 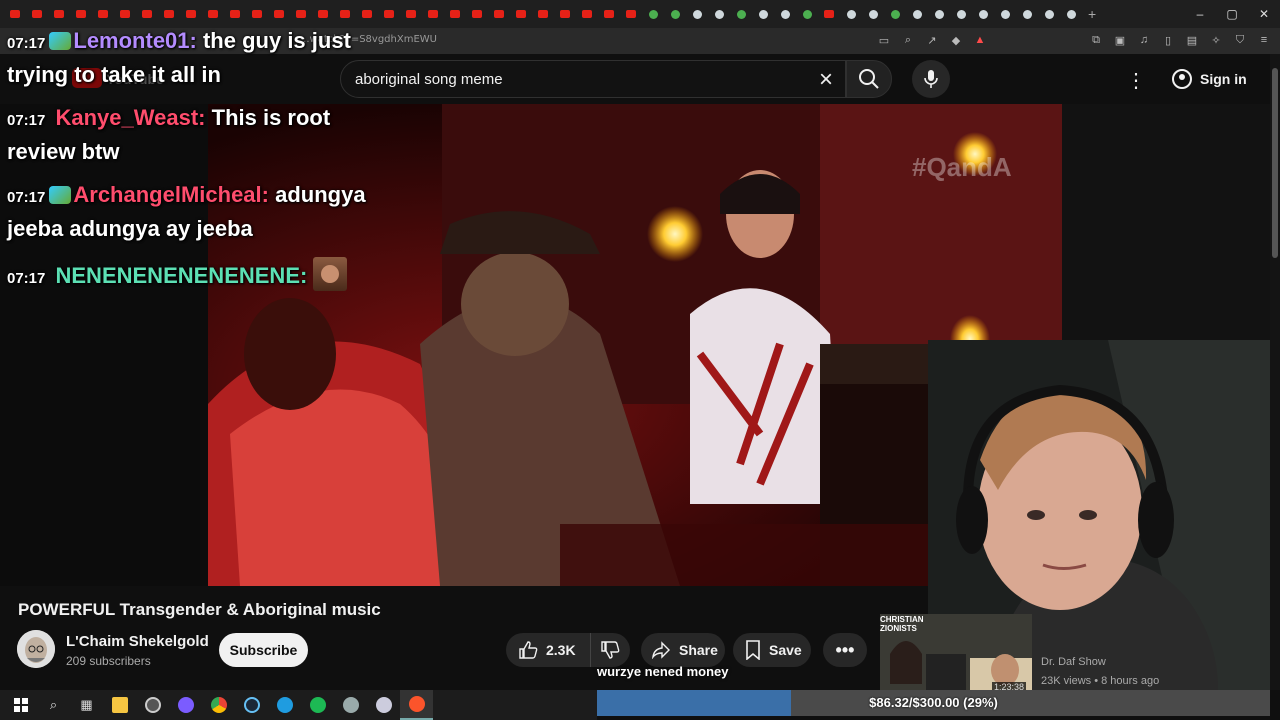 I want to click on search-input: aboriginal song meme ×, so click(x=593, y=79).